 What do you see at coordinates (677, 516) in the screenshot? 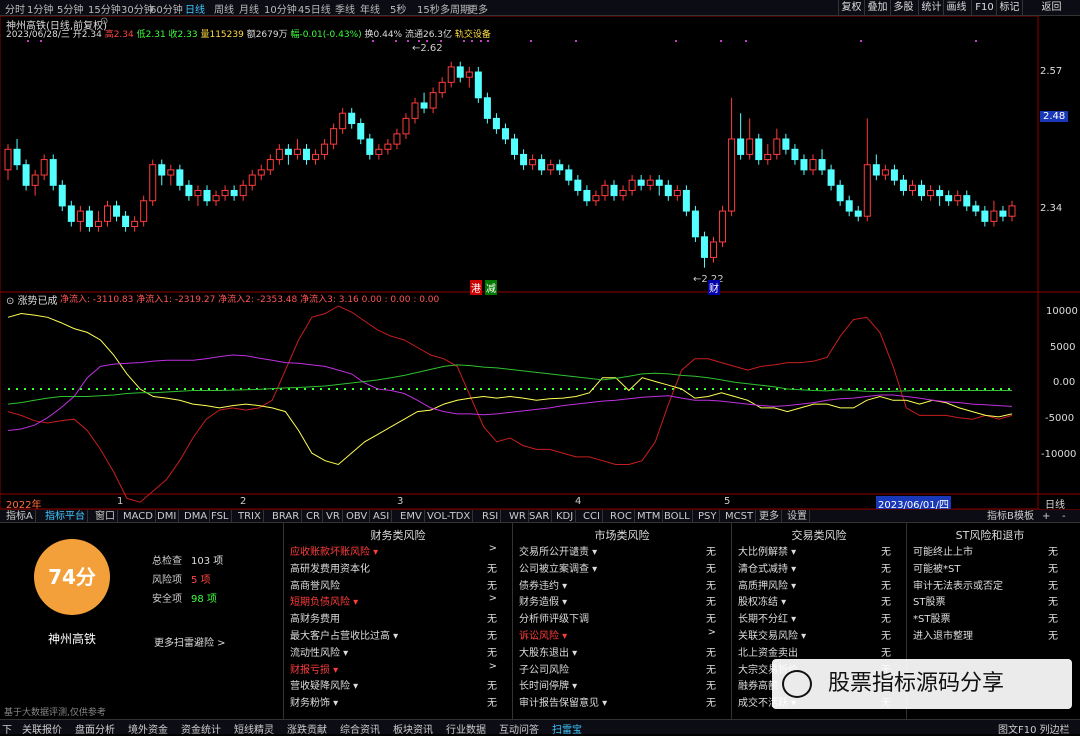
I see `indicator-tab-22: BOLL` at bounding box center [677, 516].